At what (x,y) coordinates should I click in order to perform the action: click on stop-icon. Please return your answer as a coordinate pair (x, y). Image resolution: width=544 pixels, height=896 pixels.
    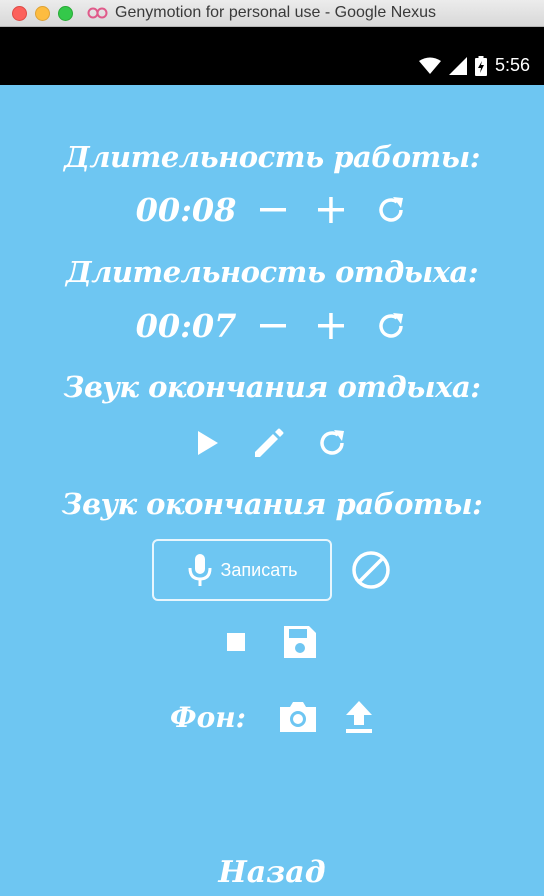
    Looking at the image, I should click on (236, 642).